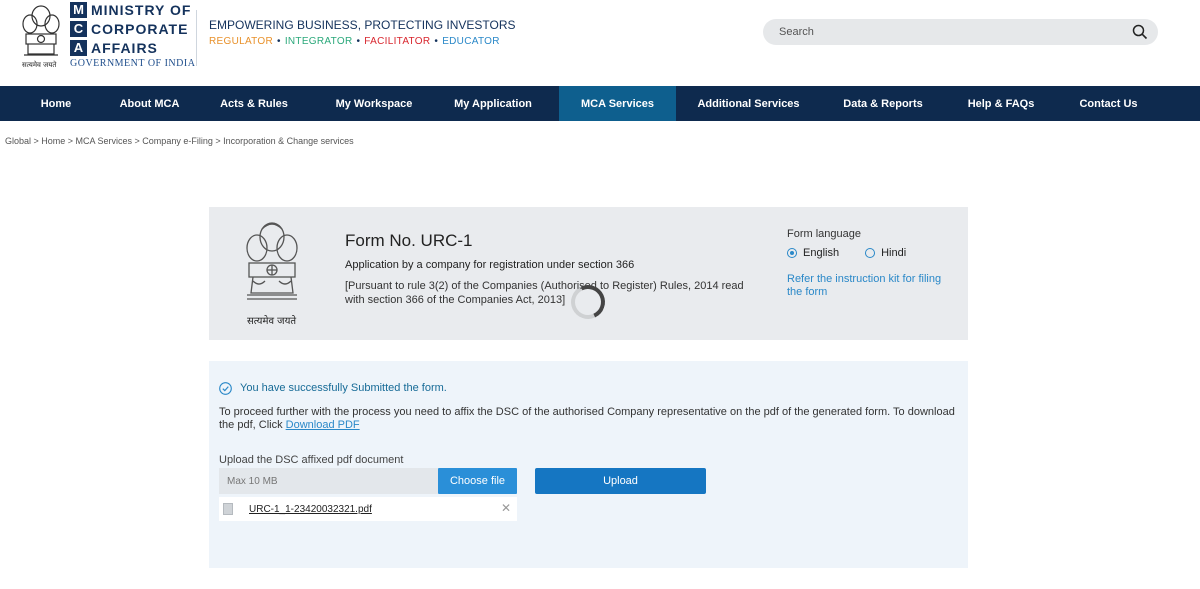 Image resolution: width=1200 pixels, height=589 pixels. Describe the element at coordinates (477, 481) in the screenshot. I see `choose-file-button: Choose file` at that location.